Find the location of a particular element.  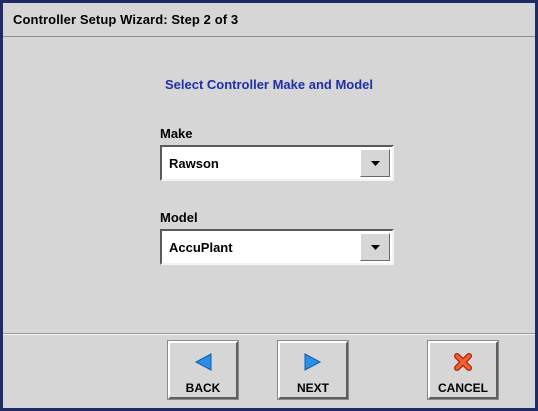

model-dropdown-button is located at coordinates (375, 247).